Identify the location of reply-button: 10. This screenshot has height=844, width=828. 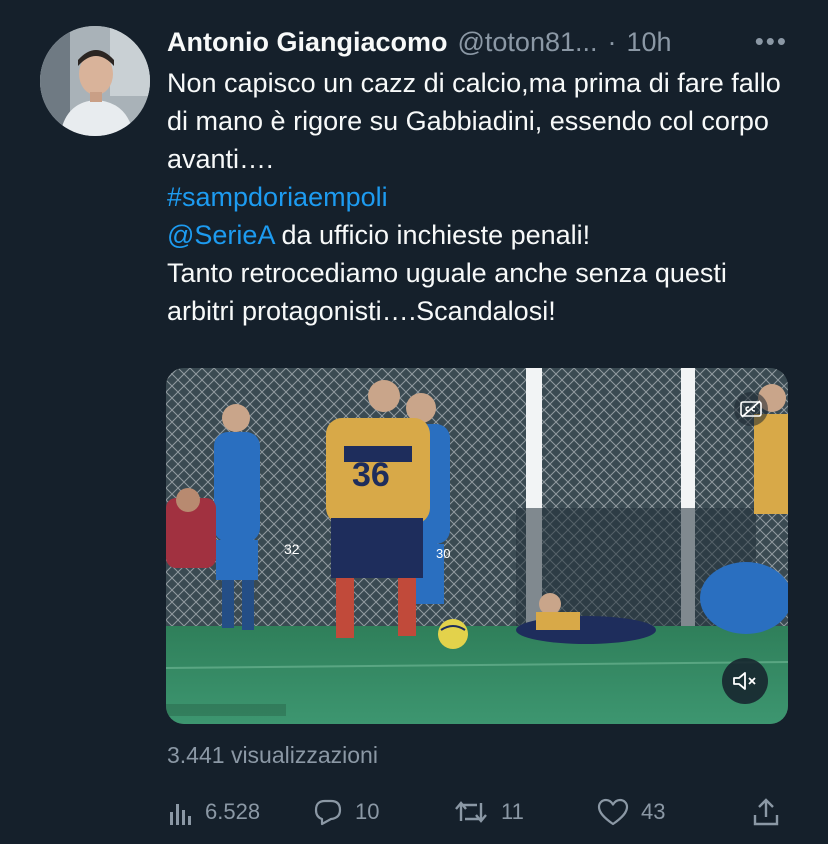
(346, 812).